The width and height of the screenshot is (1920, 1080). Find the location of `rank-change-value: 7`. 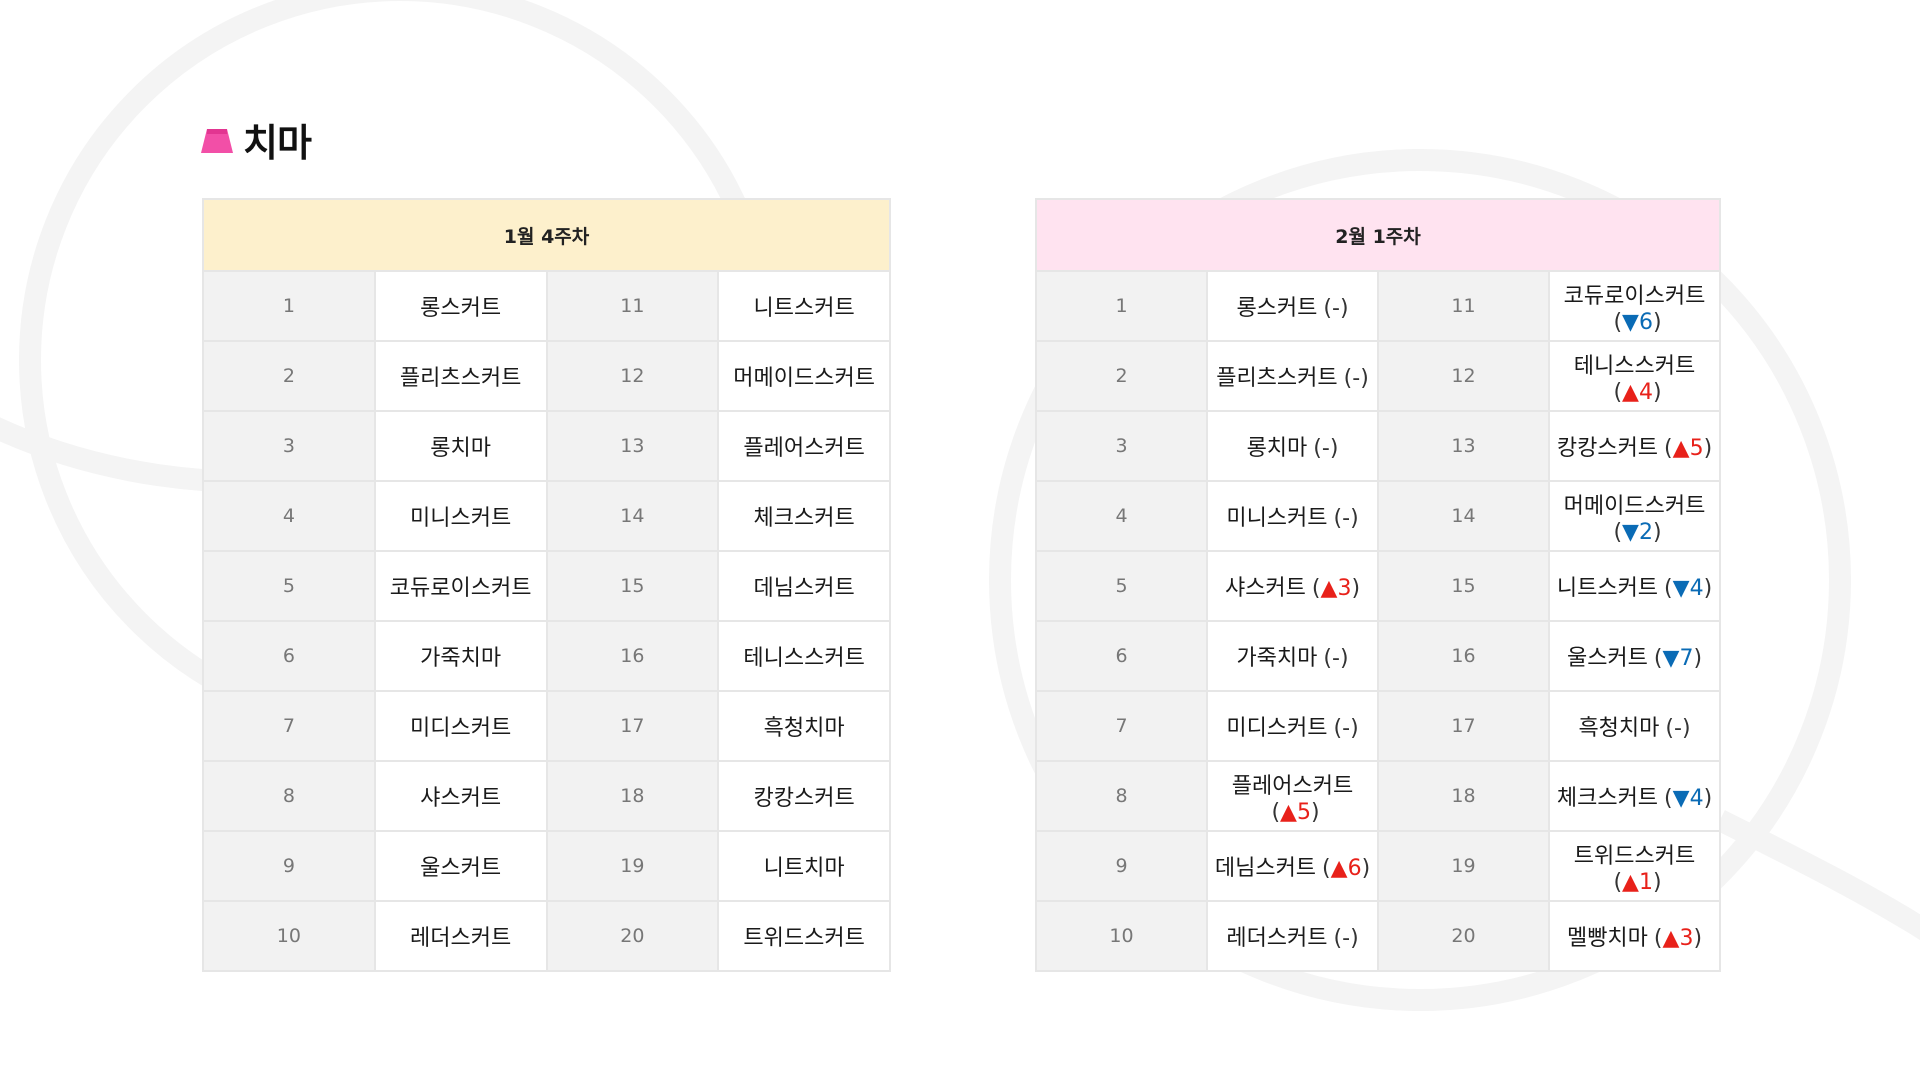

rank-change-value: 7 is located at coordinates (1686, 658).